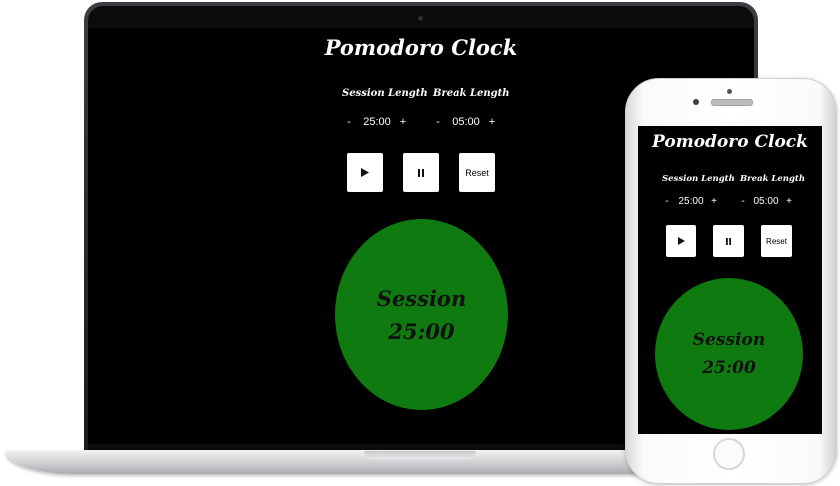  I want to click on phone-speaker, so click(732, 102).